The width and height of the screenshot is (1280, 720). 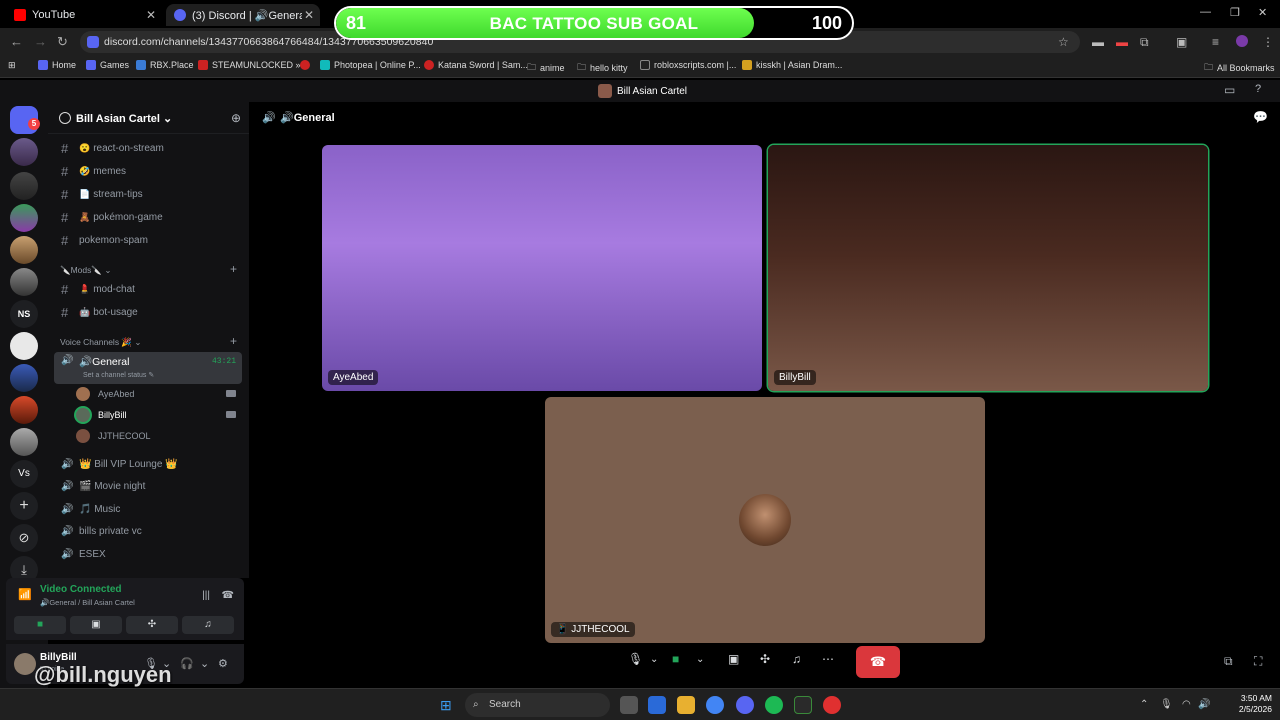 I want to click on spotify-icon, so click(x=774, y=705).